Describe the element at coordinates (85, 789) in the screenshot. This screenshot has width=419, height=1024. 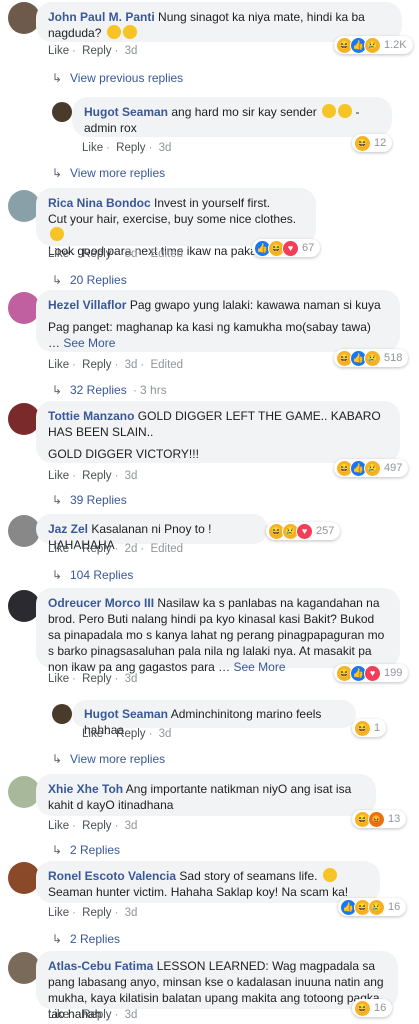
I see `commenter-name: Xhie Xhe Toh` at that location.